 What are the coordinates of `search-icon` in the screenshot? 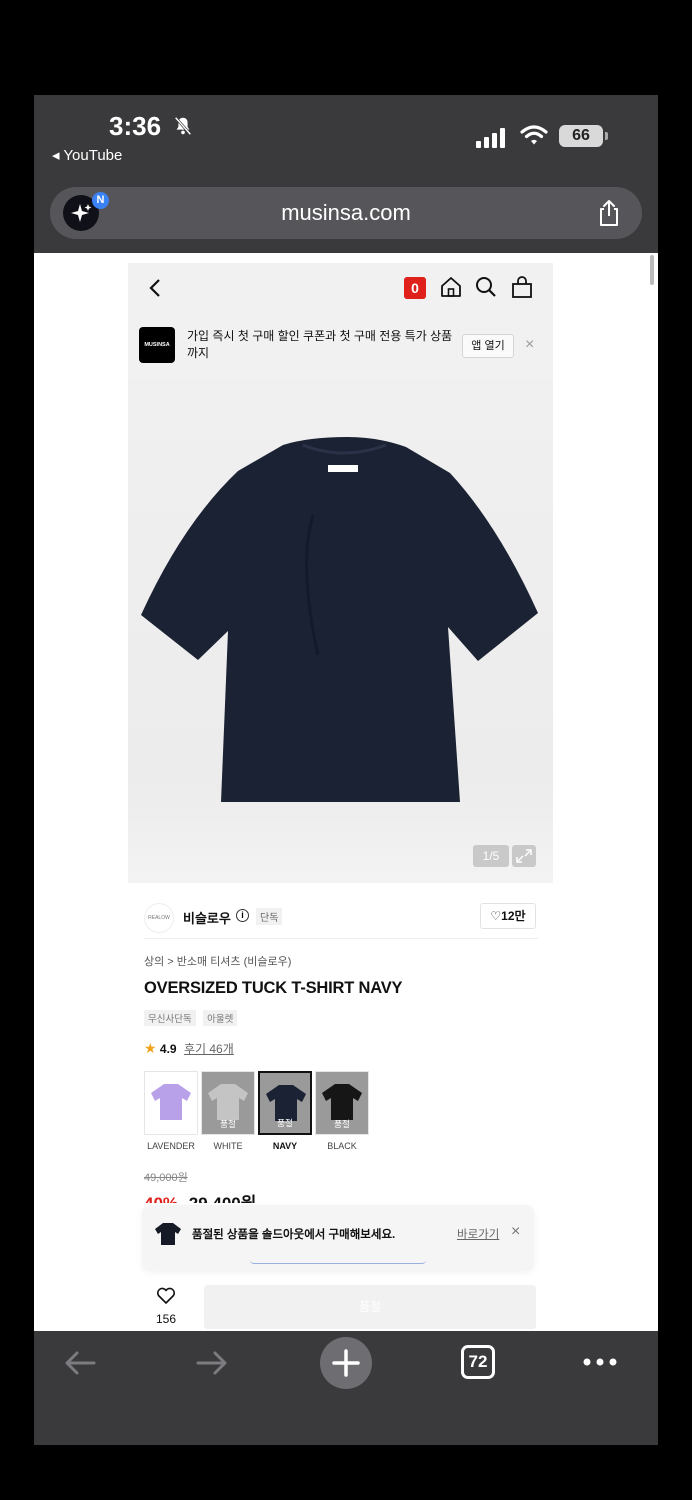 It's located at (486, 287).